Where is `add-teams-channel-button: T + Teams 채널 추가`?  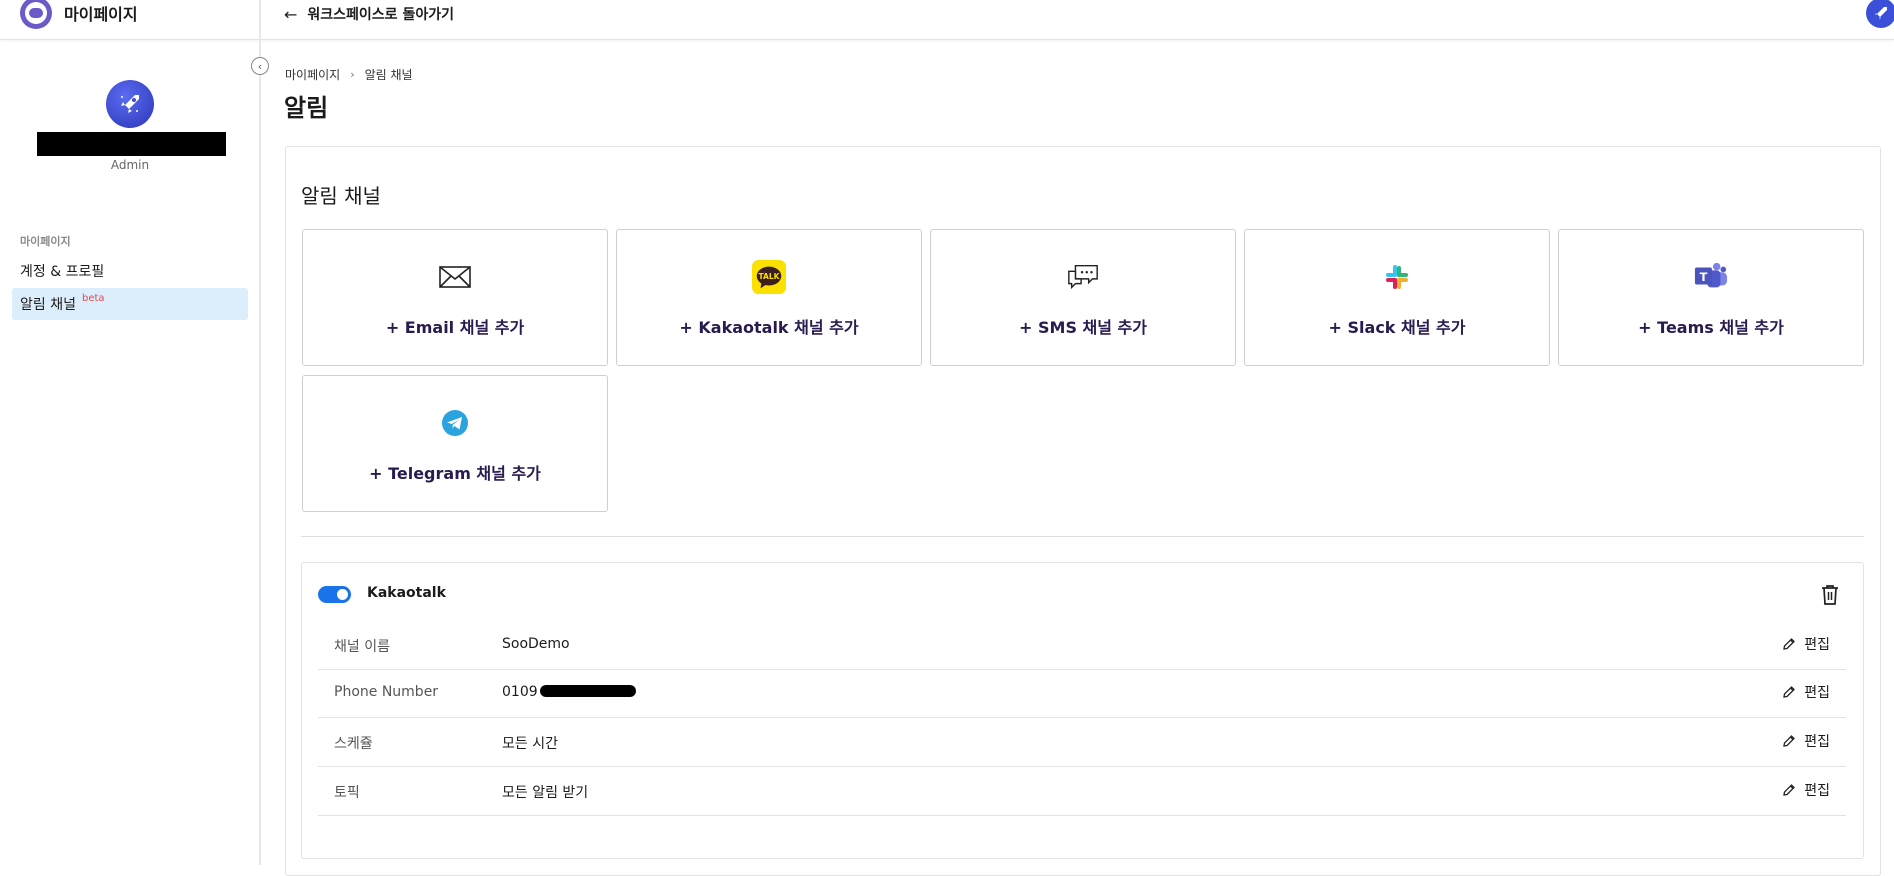 add-teams-channel-button: T + Teams 채널 추가 is located at coordinates (1711, 297).